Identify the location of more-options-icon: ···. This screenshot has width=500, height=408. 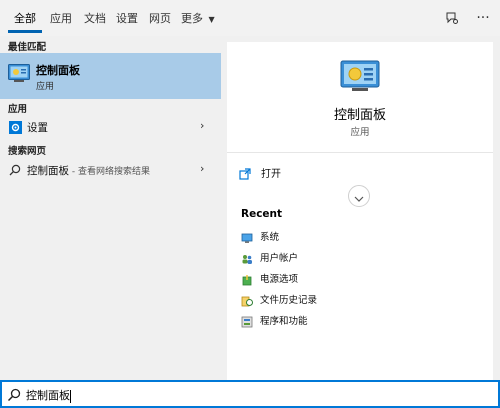
(483, 18).